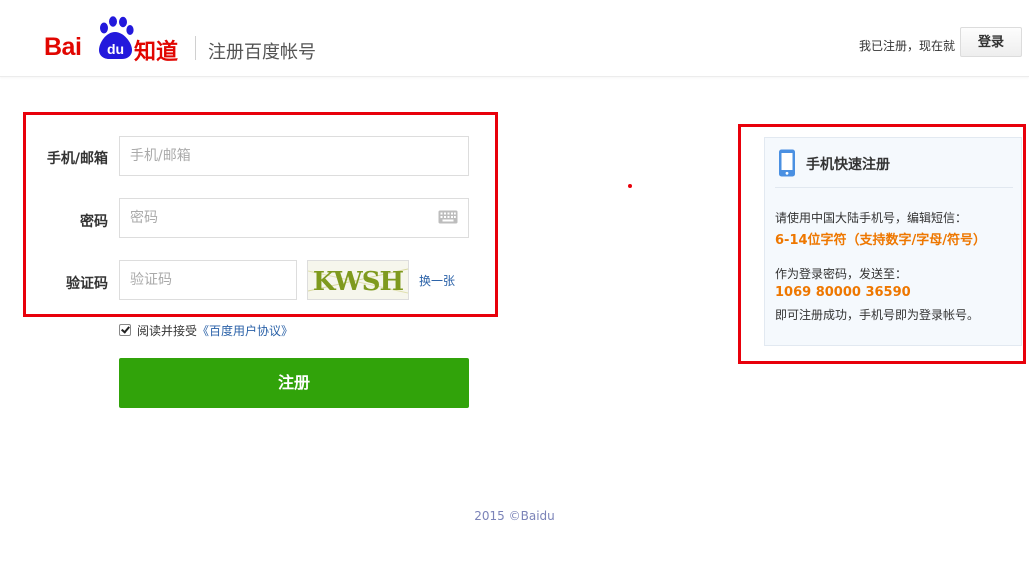 Image resolution: width=1029 pixels, height=577 pixels. I want to click on baidu-paw-icon: du, so click(116, 37).